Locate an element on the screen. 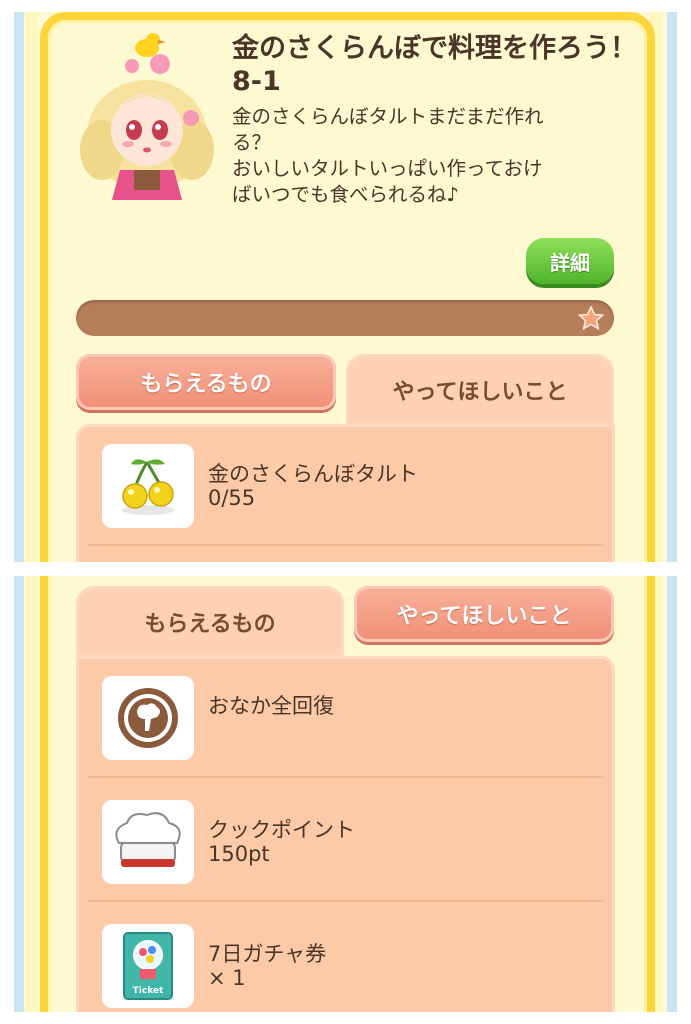  hunger-restore-icon is located at coordinates (148, 718).